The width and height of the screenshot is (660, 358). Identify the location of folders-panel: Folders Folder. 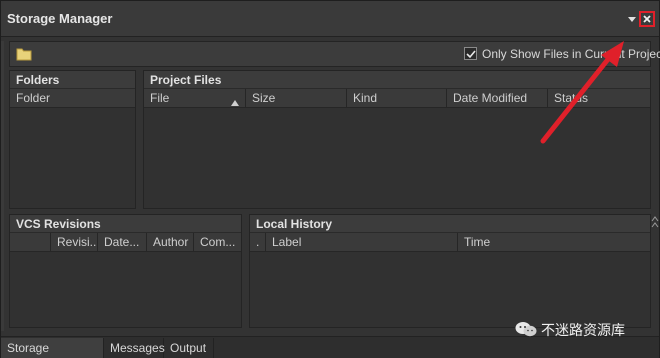
(72, 139).